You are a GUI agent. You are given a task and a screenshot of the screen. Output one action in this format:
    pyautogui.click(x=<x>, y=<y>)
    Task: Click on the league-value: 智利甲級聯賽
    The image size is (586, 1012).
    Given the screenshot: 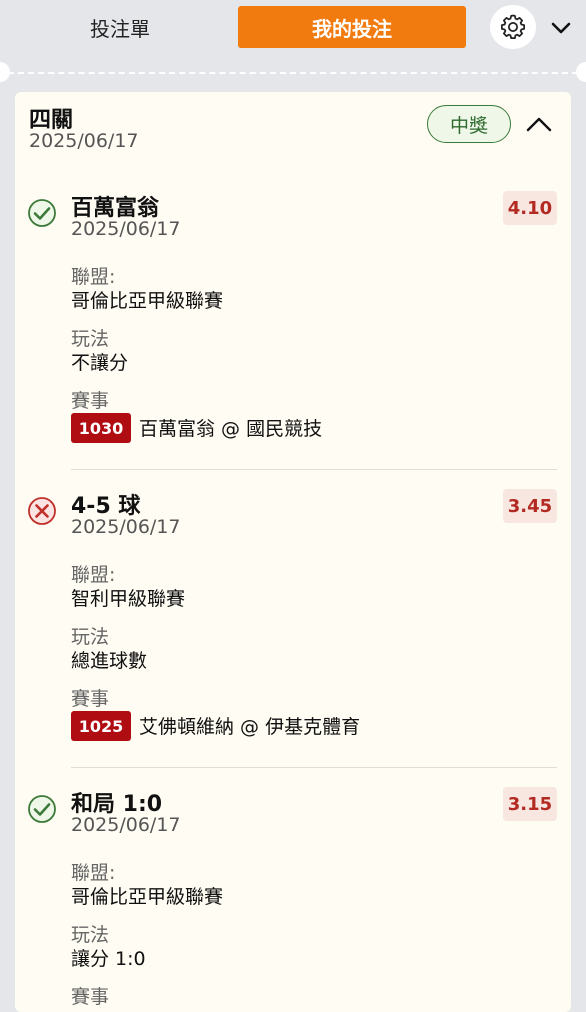 What is the action you would take?
    pyautogui.click(x=128, y=599)
    